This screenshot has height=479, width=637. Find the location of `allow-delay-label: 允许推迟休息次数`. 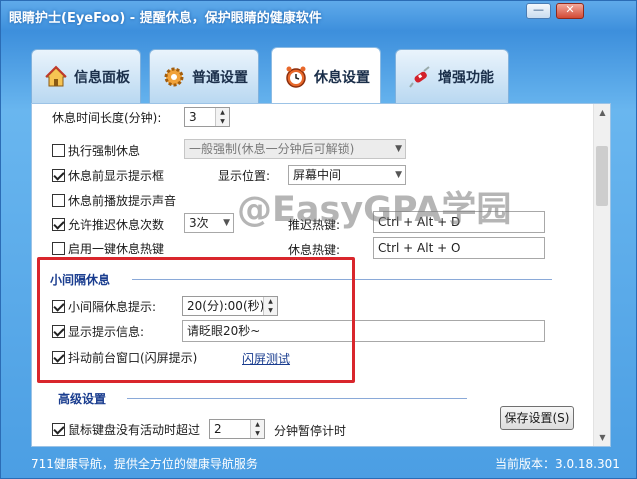

allow-delay-label: 允许推迟休息次数 is located at coordinates (116, 224).